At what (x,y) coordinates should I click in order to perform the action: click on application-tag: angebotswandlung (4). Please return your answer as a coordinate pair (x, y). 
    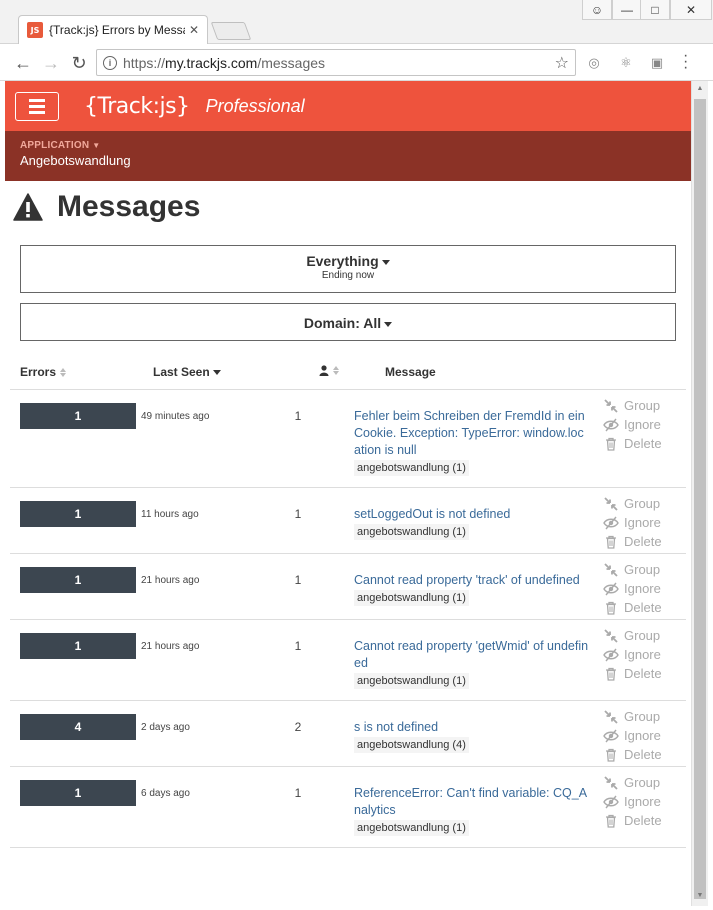
    Looking at the image, I should click on (411, 745).